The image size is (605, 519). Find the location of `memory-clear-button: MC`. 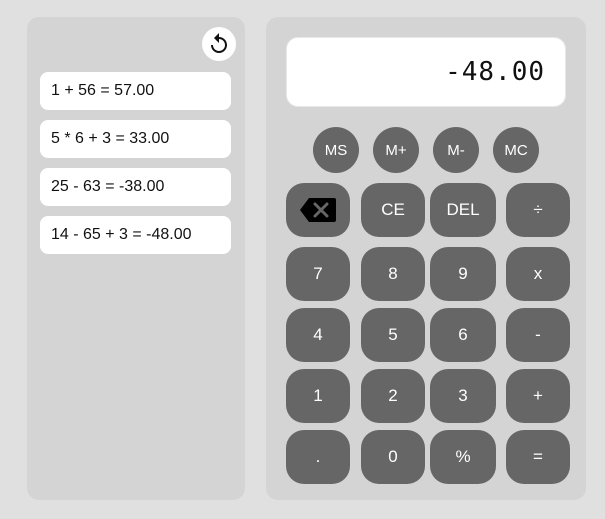

memory-clear-button: MC is located at coordinates (516, 150).